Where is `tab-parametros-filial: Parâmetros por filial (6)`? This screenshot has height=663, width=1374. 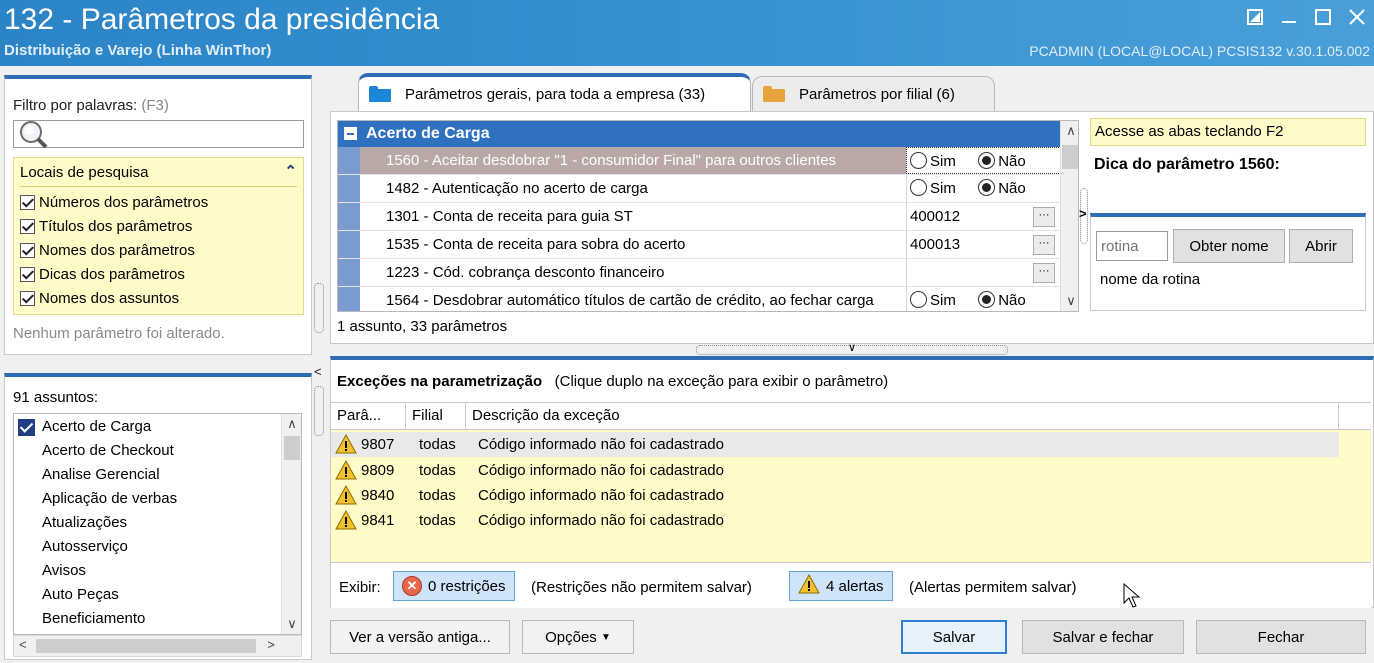
tab-parametros-filial: Parâmetros por filial (6) is located at coordinates (873, 93).